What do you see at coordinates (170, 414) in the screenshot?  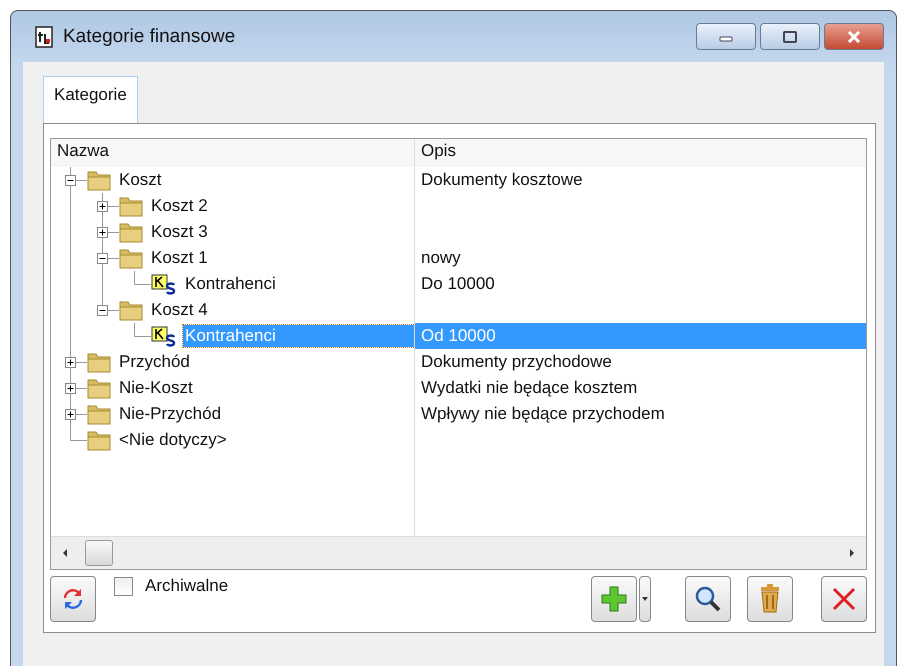 I see `tree-item: Nie-Przychód` at bounding box center [170, 414].